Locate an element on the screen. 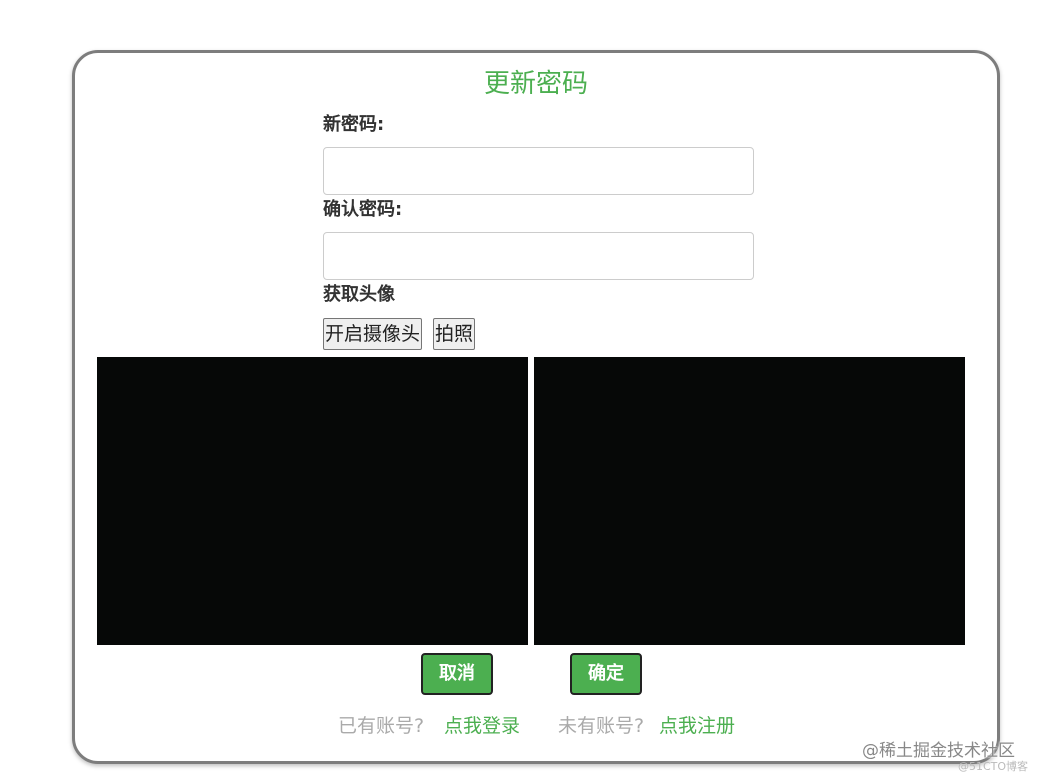  confirm-password-input is located at coordinates (538, 256).